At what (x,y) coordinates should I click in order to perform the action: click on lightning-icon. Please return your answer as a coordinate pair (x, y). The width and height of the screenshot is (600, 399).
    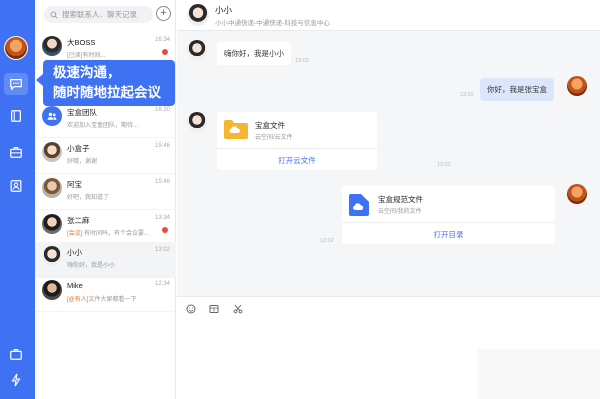
    Looking at the image, I should click on (16, 380).